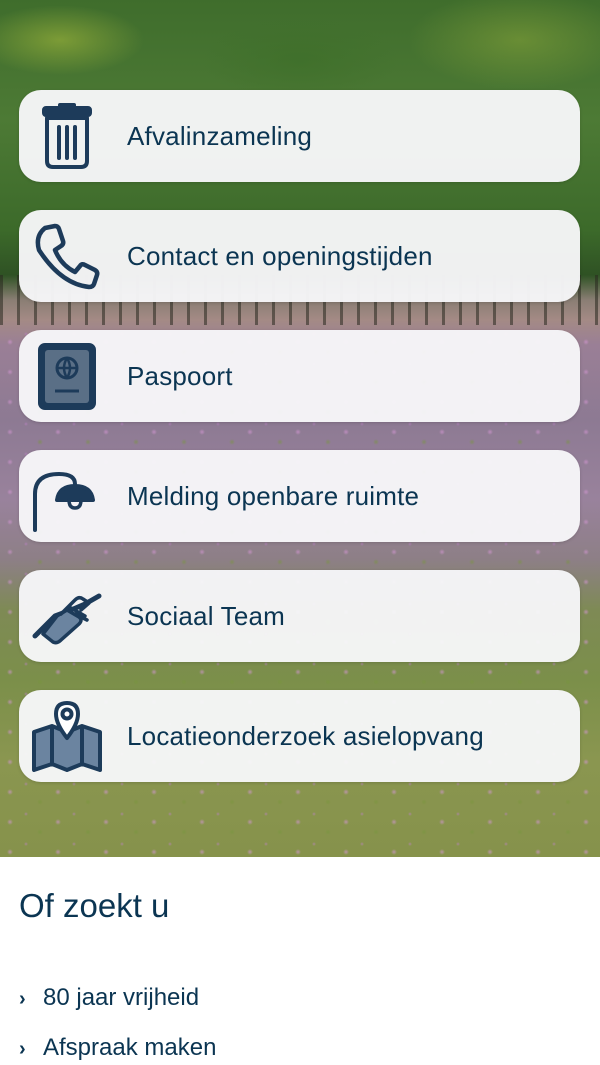 The height and width of the screenshot is (1065, 600). What do you see at coordinates (280, 256) in the screenshot?
I see `tile-label: Contact en openingstijden` at bounding box center [280, 256].